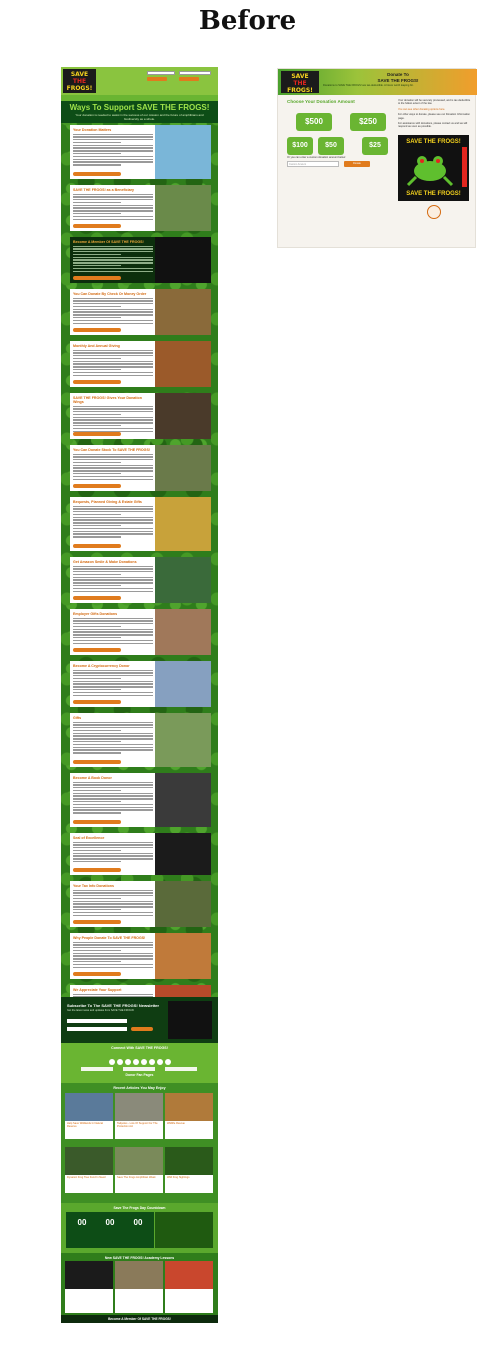 The height and width of the screenshot is (1352, 495). I want to click on support-card: Monthly And Annual Giving, so click(140, 364).